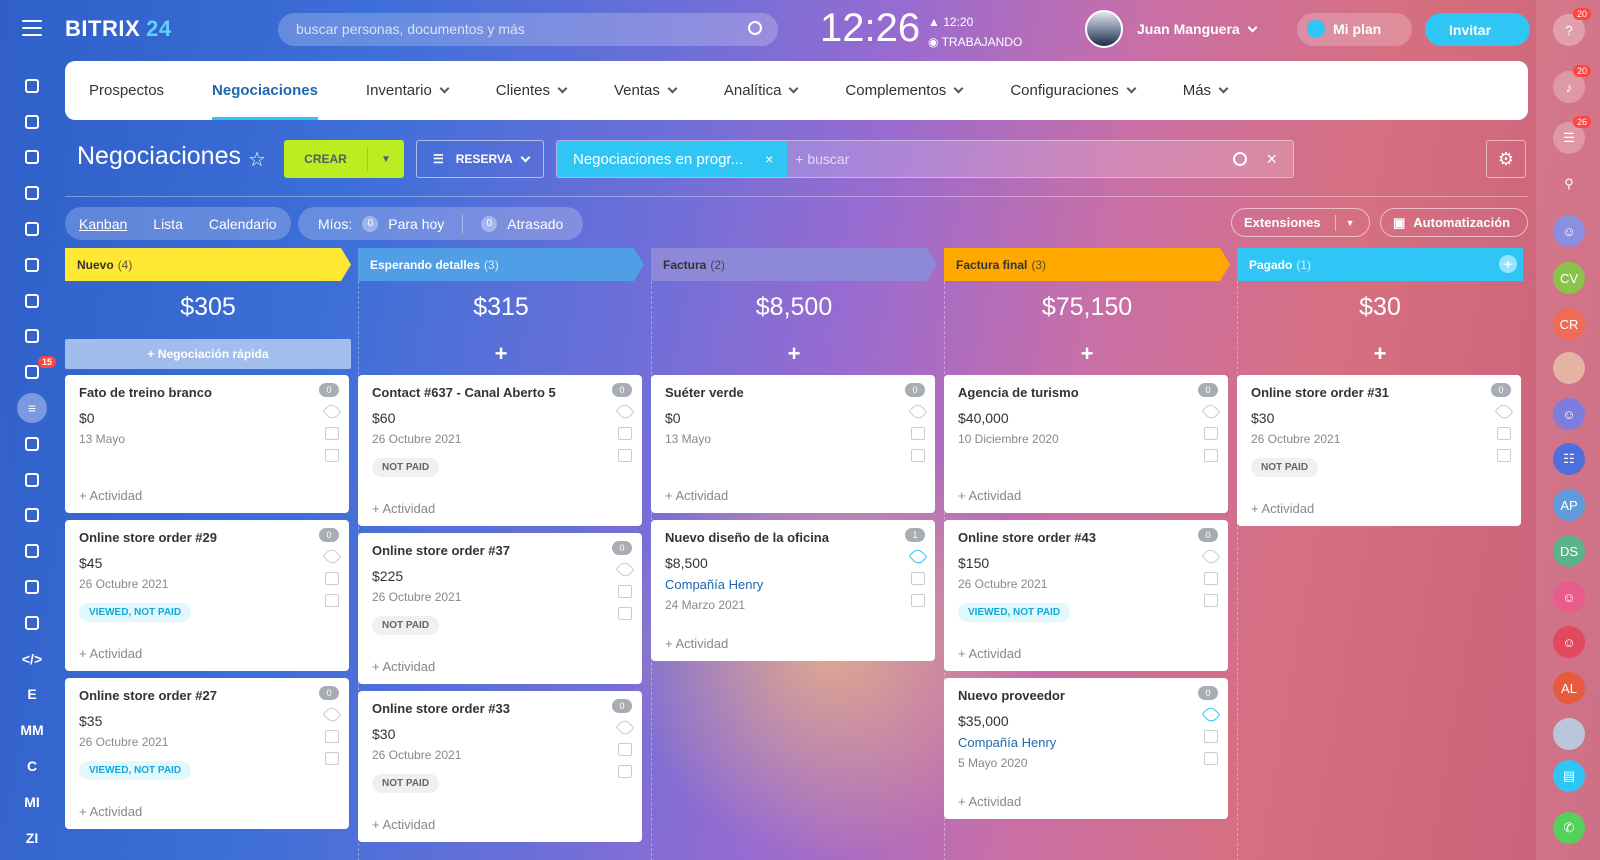  Describe the element at coordinates (1569, 505) in the screenshot. I see `avatar-ap: AP` at that location.